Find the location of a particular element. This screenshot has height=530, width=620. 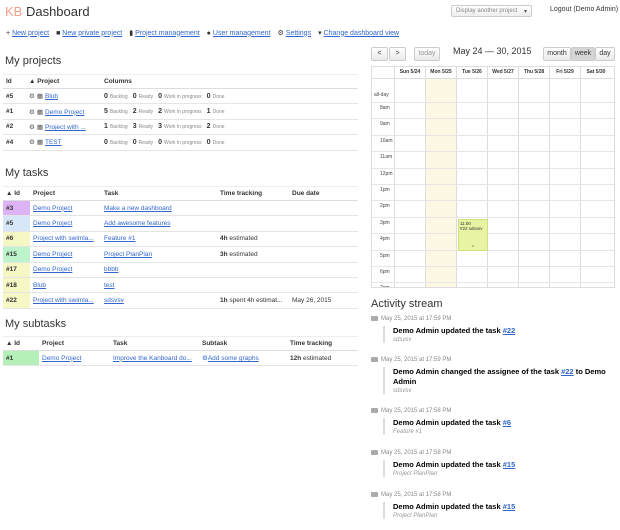

nav-new-project: + New project is located at coordinates (27, 33).